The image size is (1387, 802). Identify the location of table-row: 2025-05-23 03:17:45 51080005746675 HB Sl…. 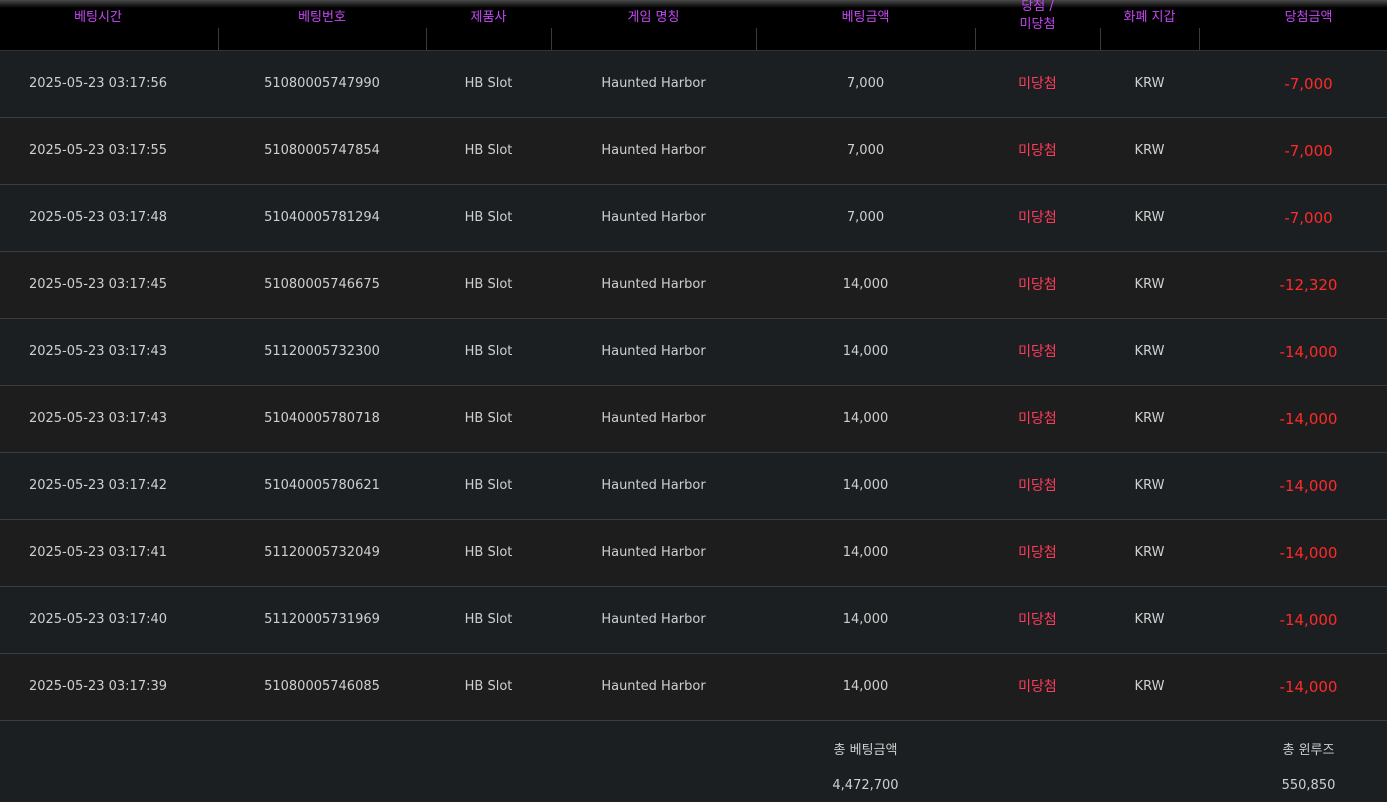
(693, 285).